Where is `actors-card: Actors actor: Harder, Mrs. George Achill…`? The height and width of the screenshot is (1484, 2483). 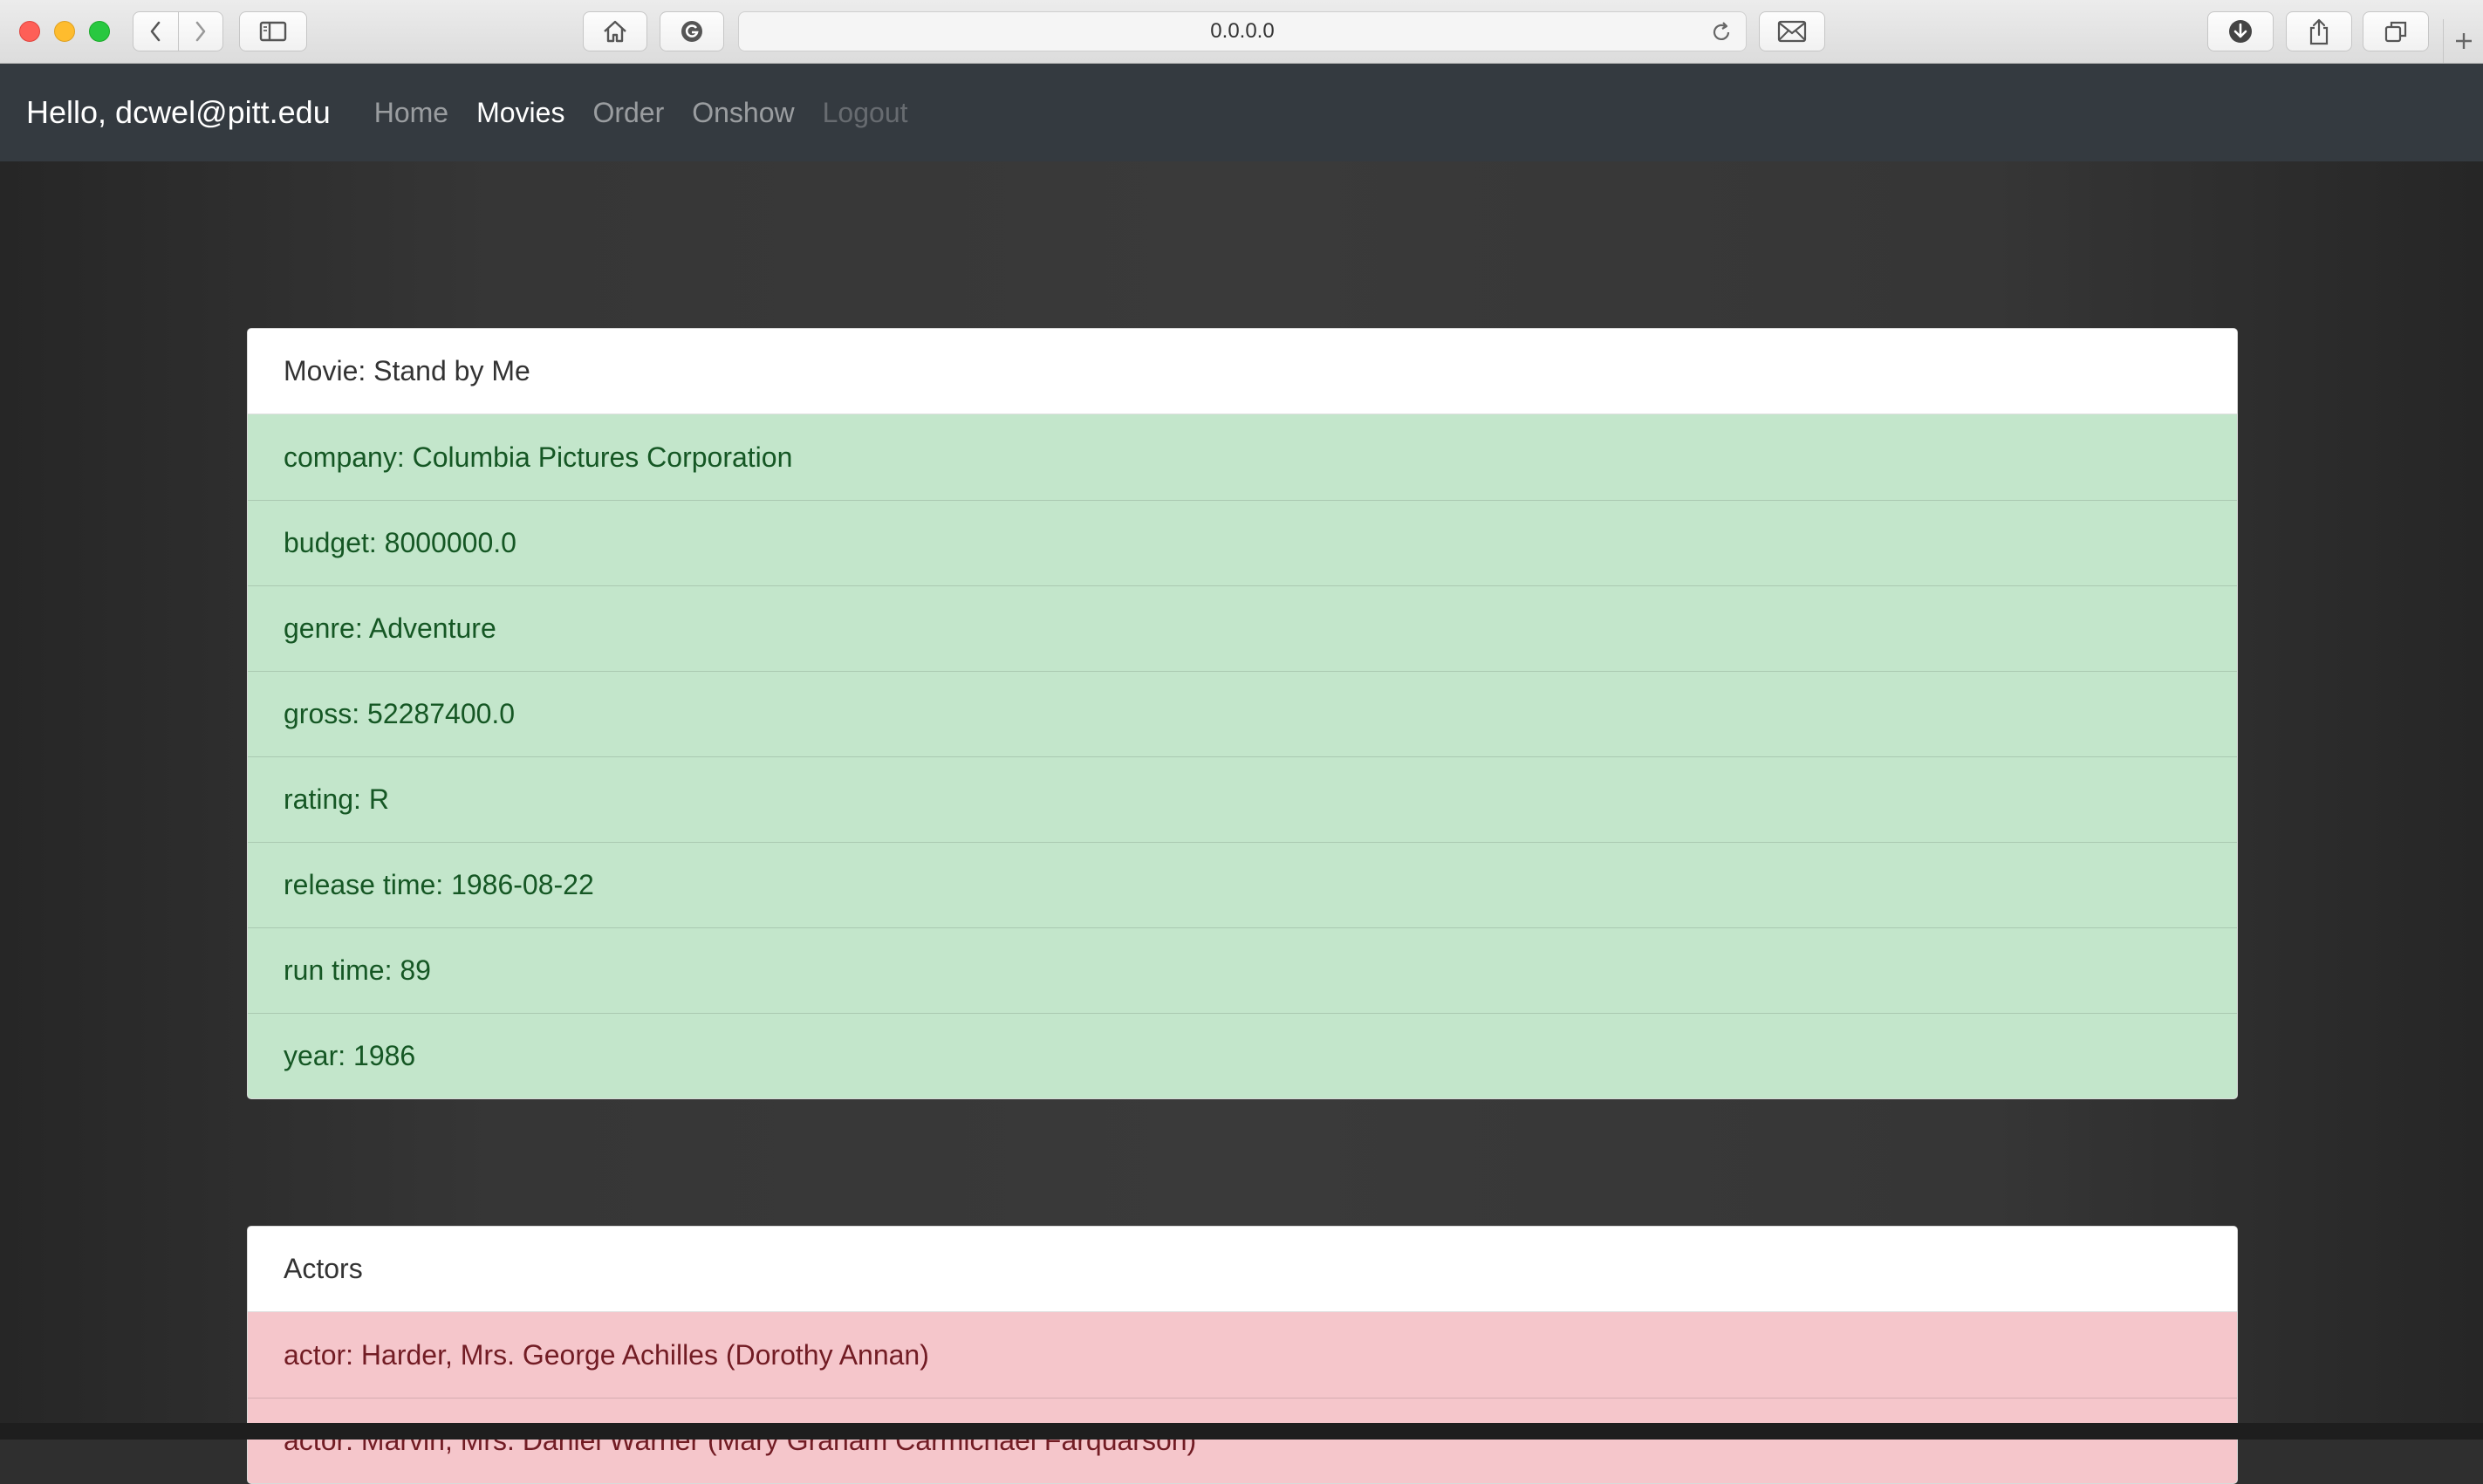
actors-card: Actors actor: Harder, Mrs. George Achill… is located at coordinates (1243, 1355).